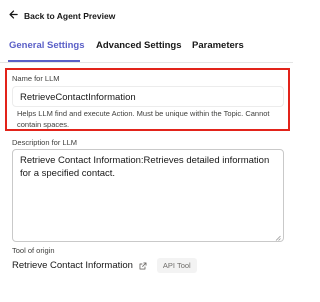 This screenshot has height=302, width=320. Describe the element at coordinates (218, 45) in the screenshot. I see `tab-parameters: Parameters` at that location.